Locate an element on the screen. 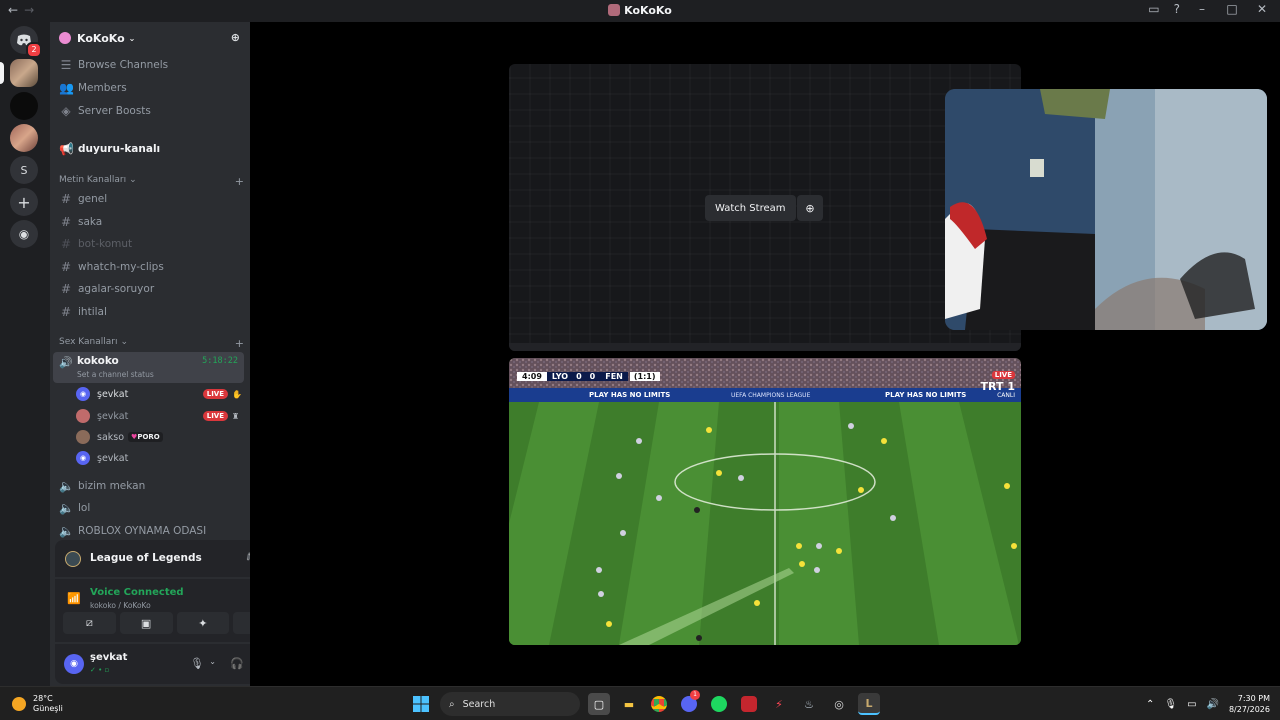 This screenshot has height=720, width=1280. add-server-icon: + is located at coordinates (24, 202).